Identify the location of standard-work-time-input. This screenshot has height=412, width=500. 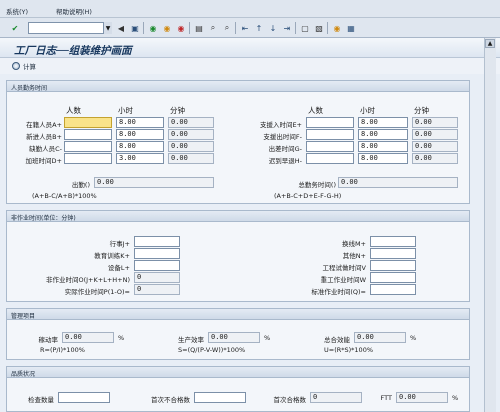
(393, 289).